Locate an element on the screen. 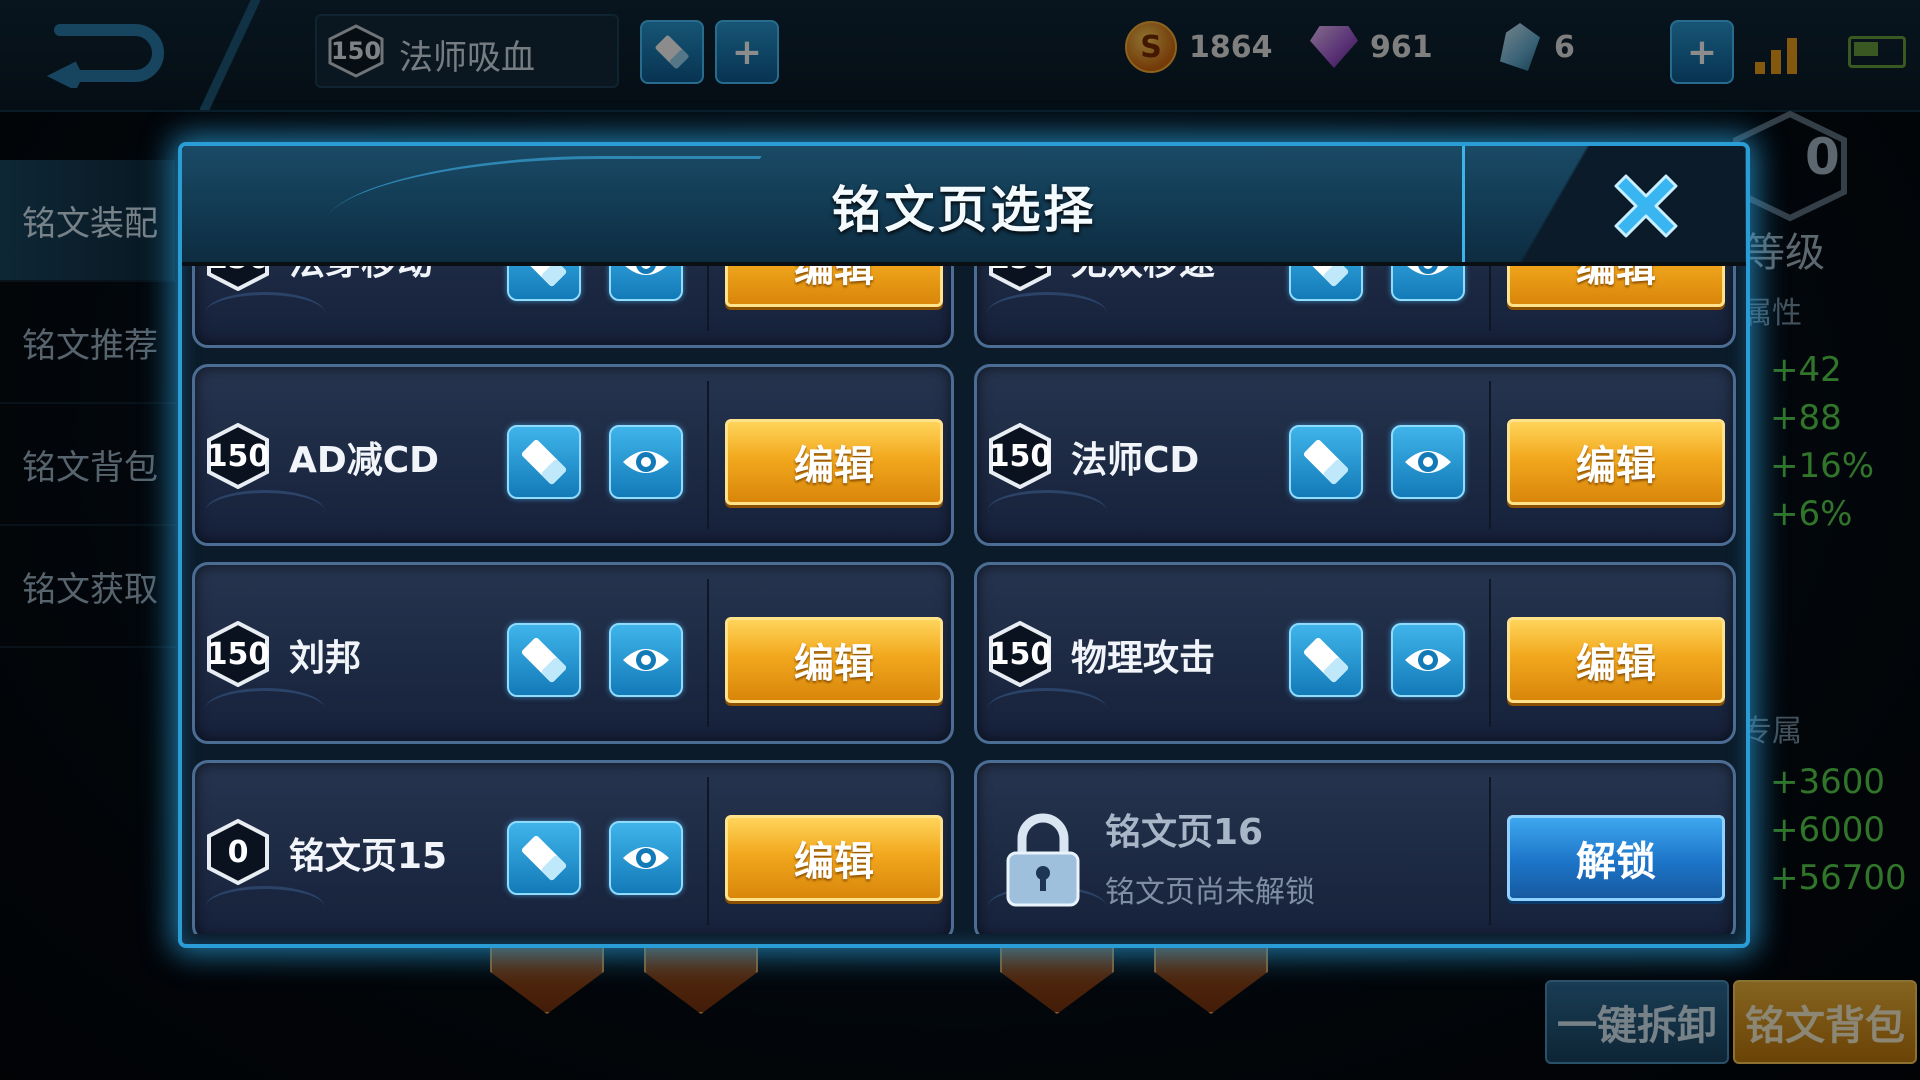 The height and width of the screenshot is (1080, 1920). back-button is located at coordinates (105, 54).